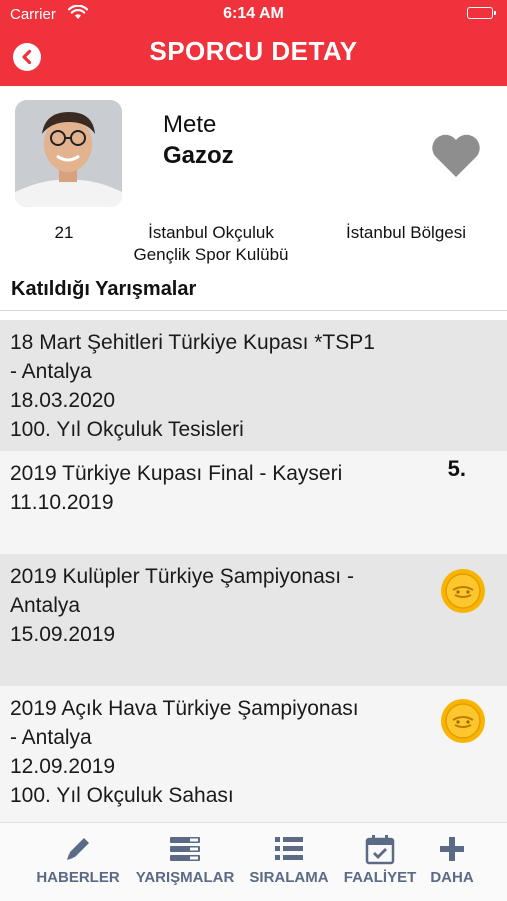 Image resolution: width=507 pixels, height=901 pixels. I want to click on favorite-button, so click(456, 158).